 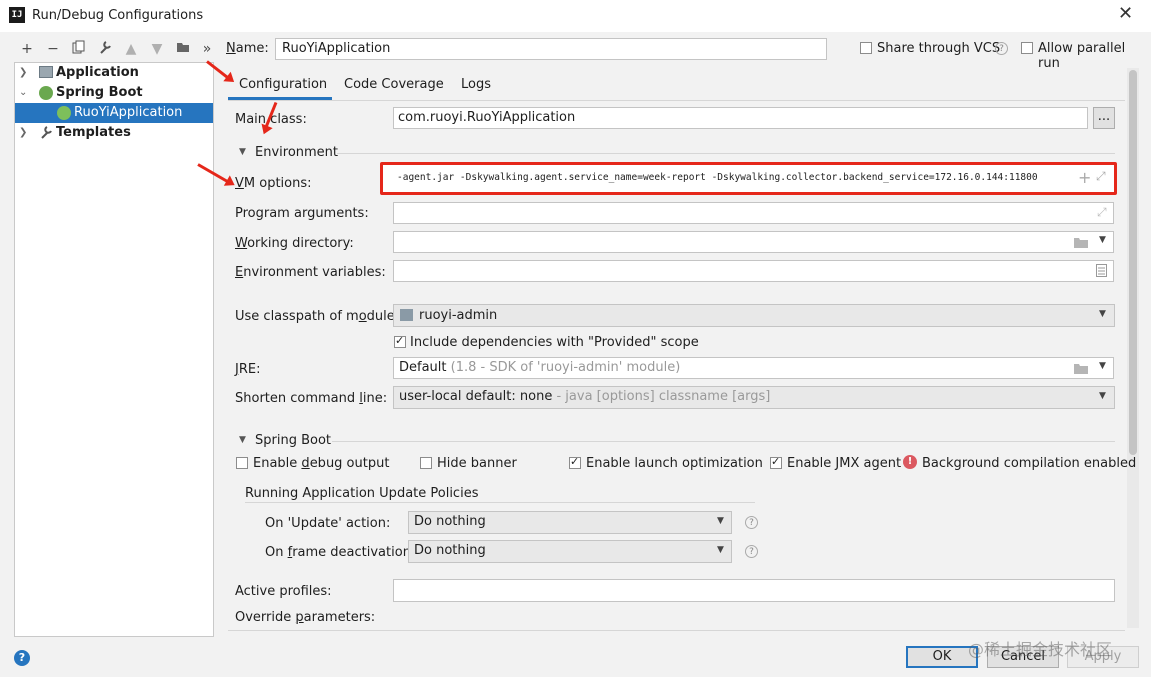 What do you see at coordinates (676, 630) in the screenshot?
I see `panel-bottom-divider` at bounding box center [676, 630].